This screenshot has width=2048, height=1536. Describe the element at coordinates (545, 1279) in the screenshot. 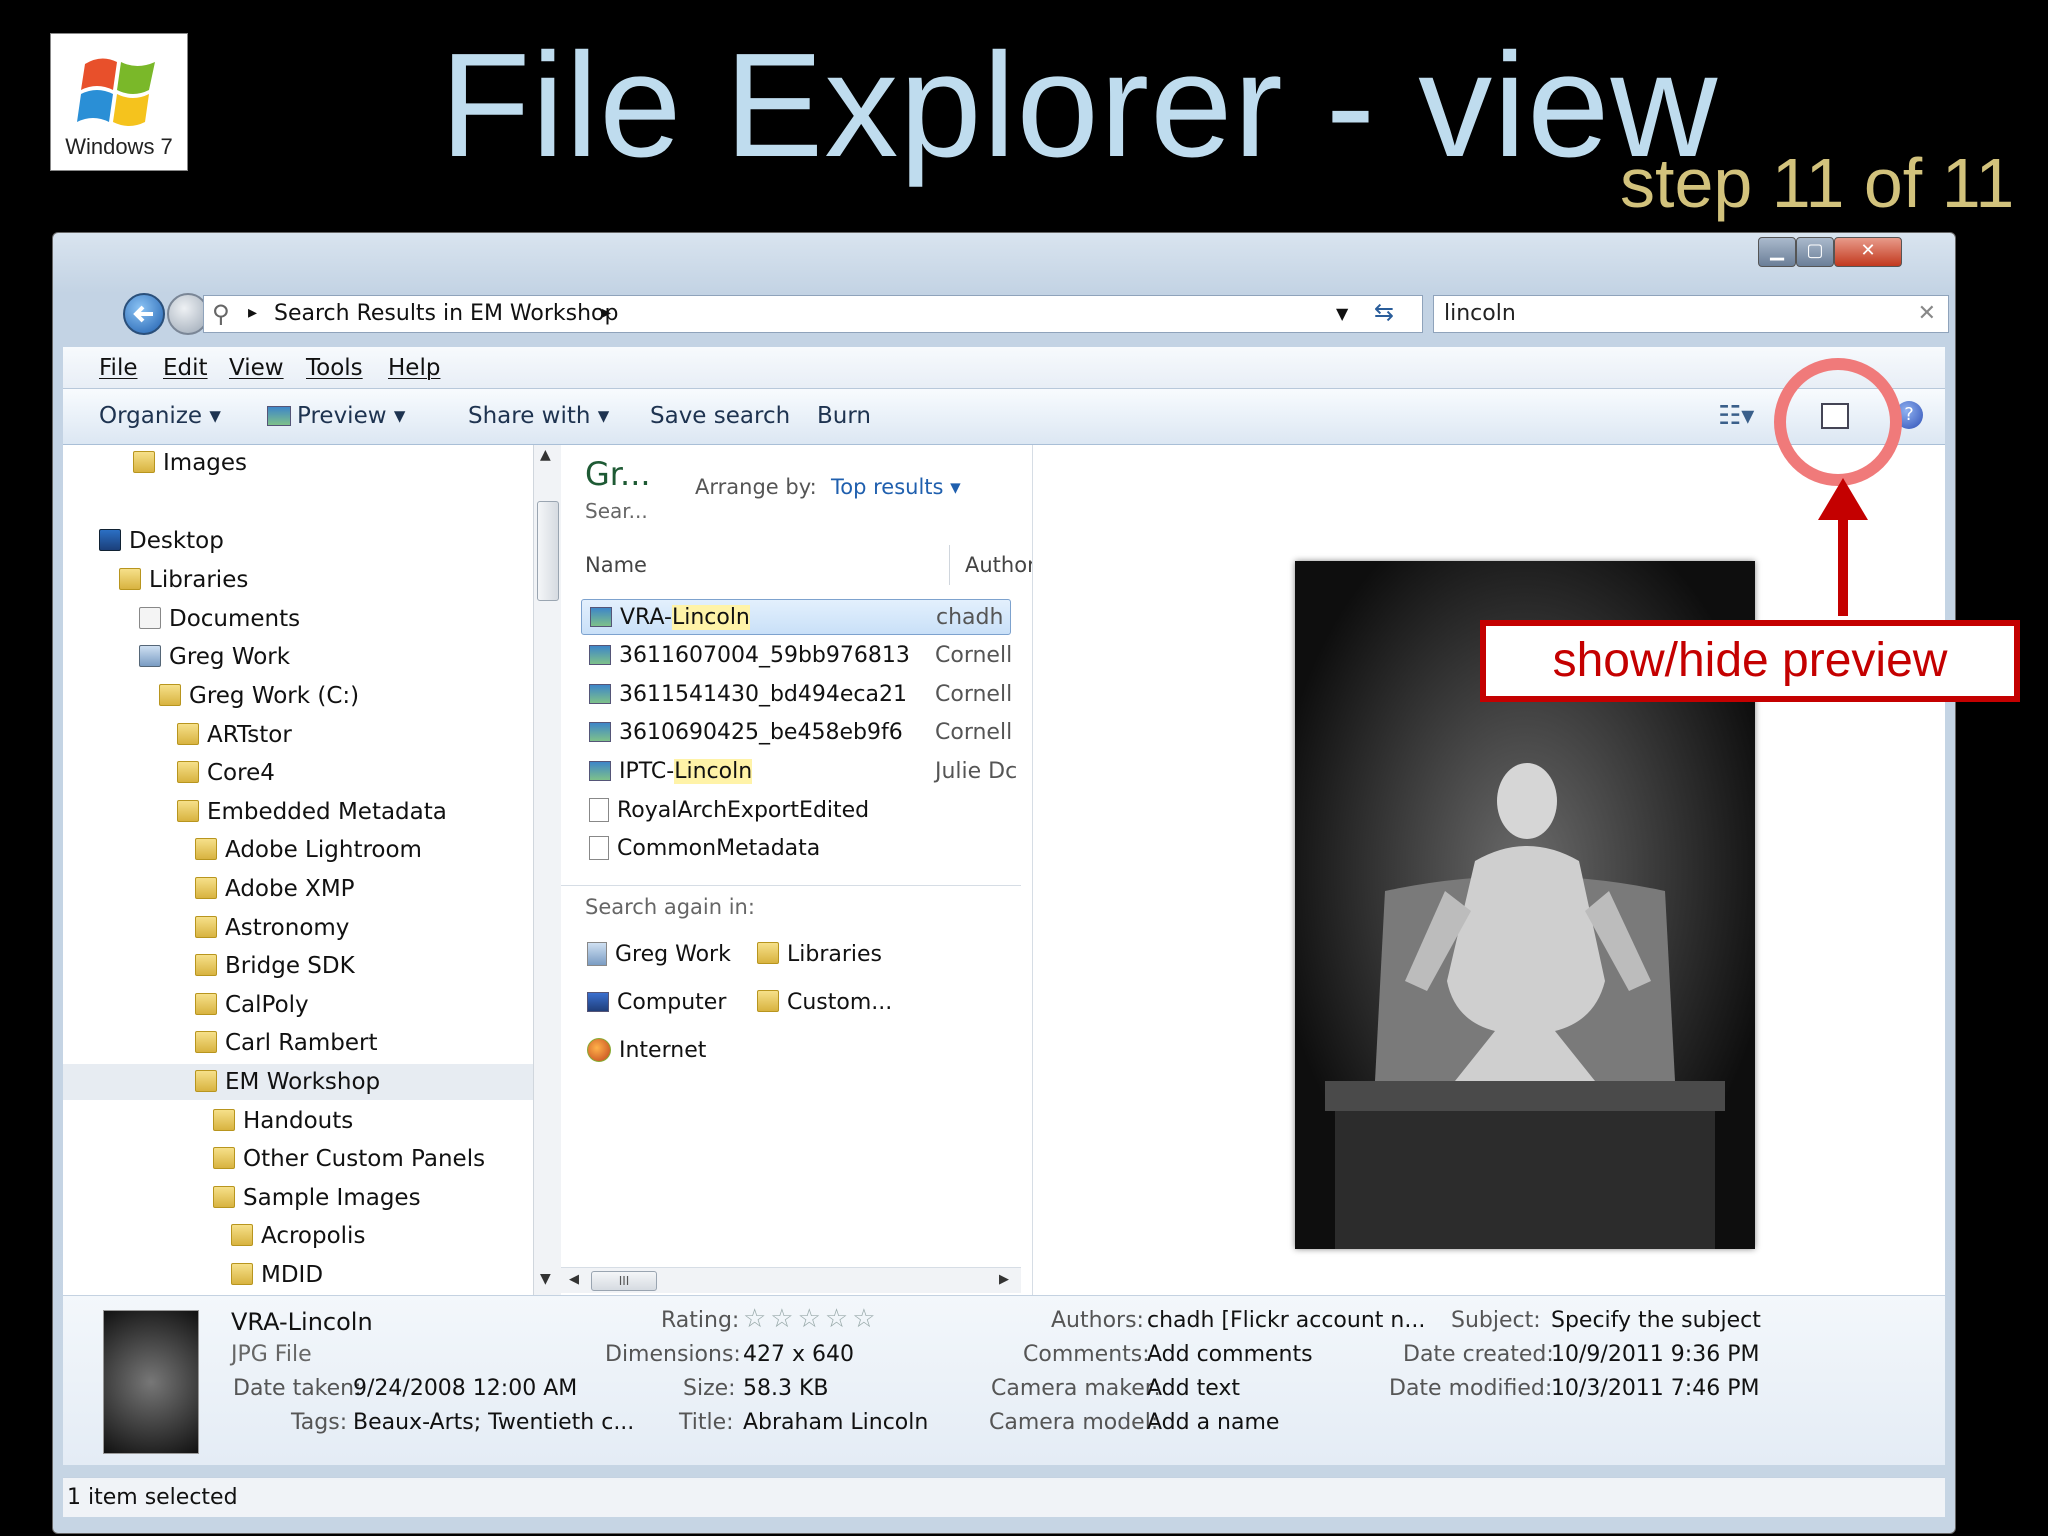

I see `scroll-down-icon: ▼` at that location.